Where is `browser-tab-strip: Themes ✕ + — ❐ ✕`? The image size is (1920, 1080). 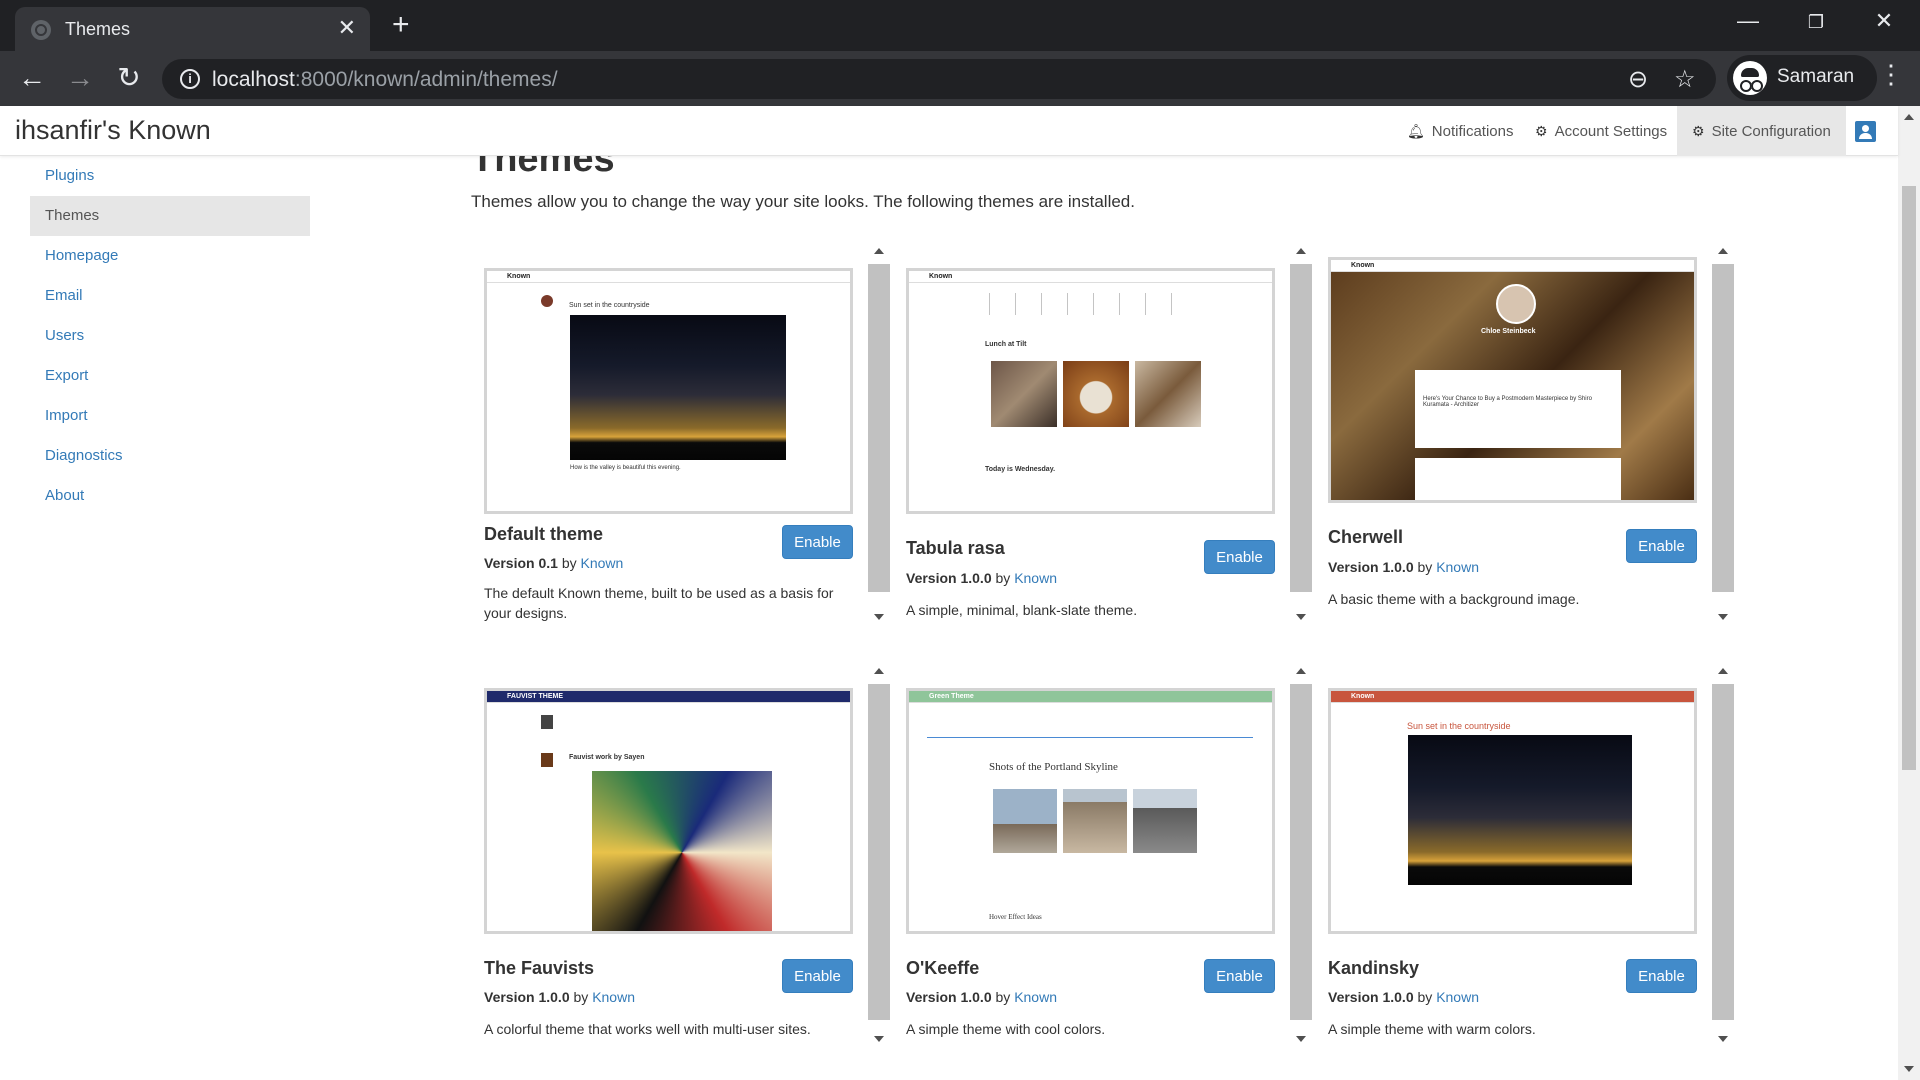
browser-tab-strip: Themes ✕ + — ❐ ✕ is located at coordinates (960, 25).